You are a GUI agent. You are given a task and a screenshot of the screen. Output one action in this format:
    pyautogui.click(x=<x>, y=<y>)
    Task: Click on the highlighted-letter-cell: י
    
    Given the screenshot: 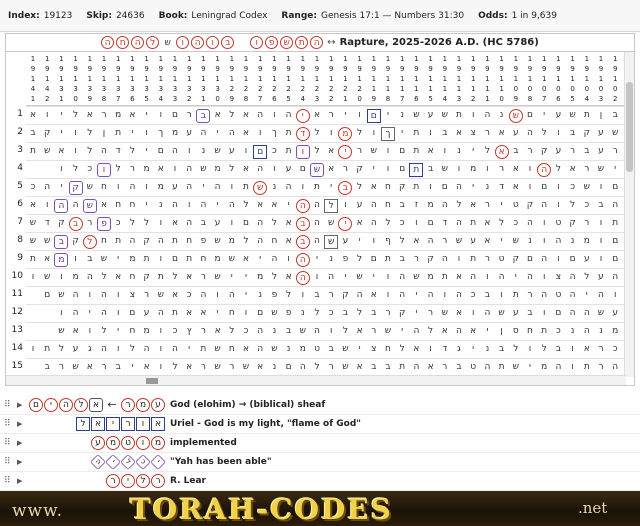 What is the action you would take?
    pyautogui.click(x=345, y=224)
    